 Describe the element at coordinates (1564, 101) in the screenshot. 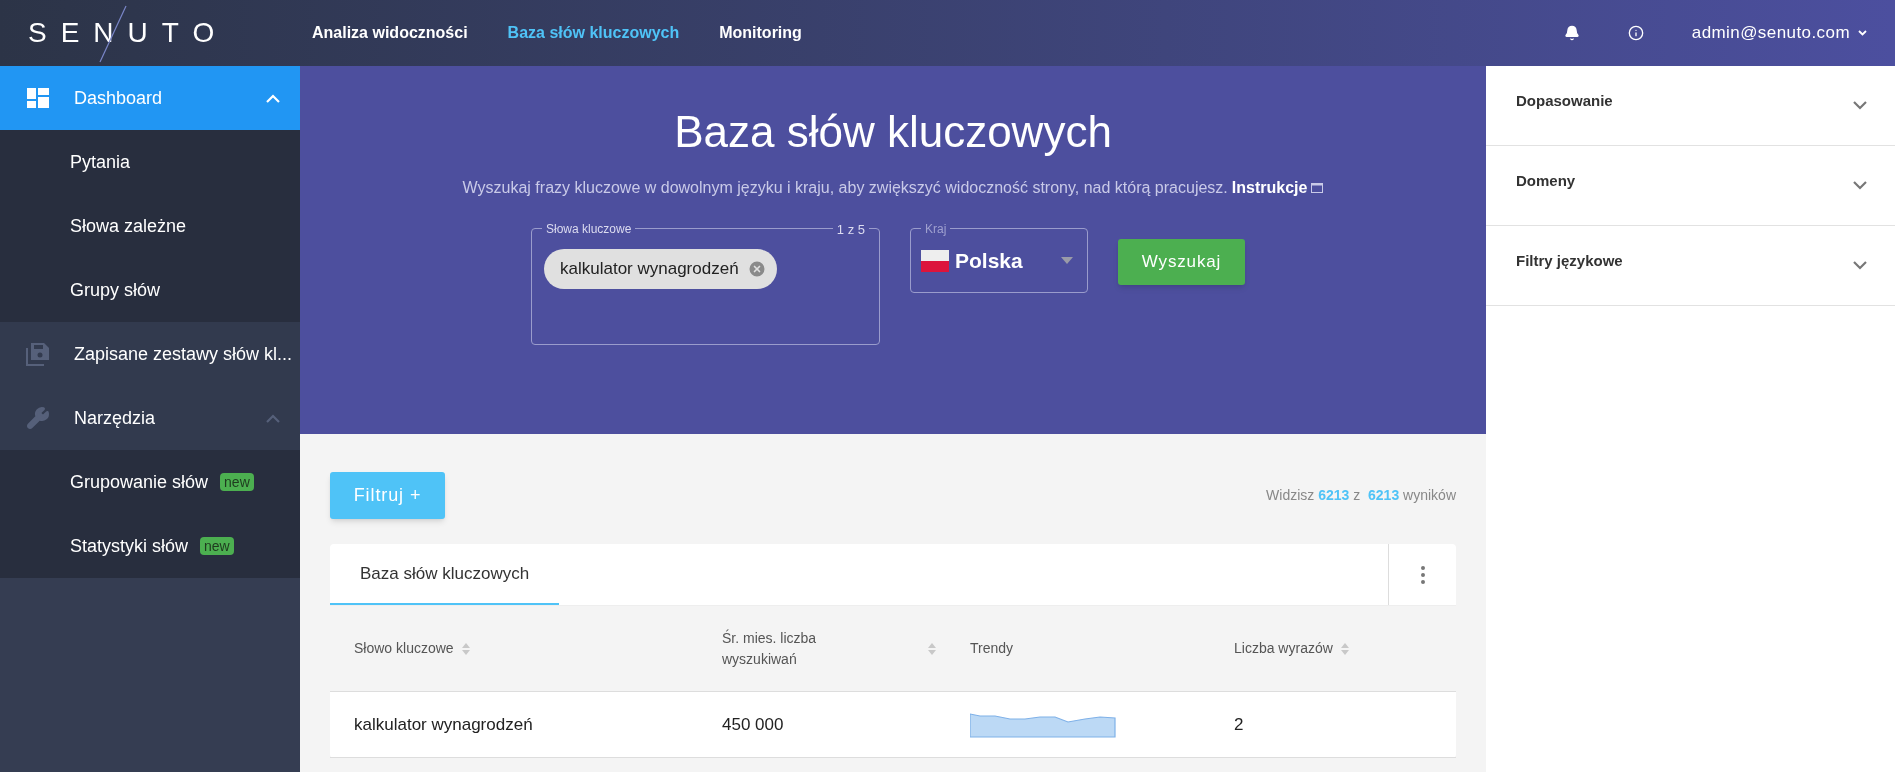

I see `filter-section-title: Dopasowanie` at that location.